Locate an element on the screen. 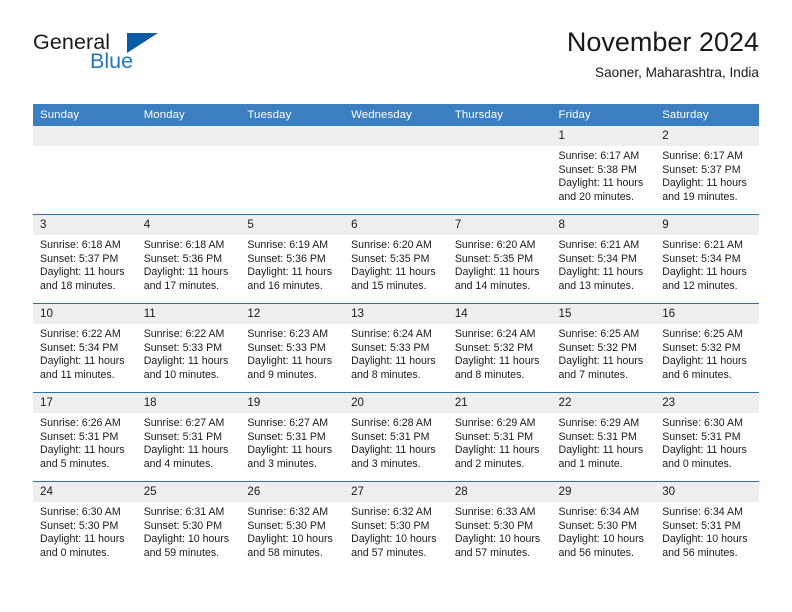 Image resolution: width=792 pixels, height=612 pixels. brand-logo: General Blue is located at coordinates (143, 58).